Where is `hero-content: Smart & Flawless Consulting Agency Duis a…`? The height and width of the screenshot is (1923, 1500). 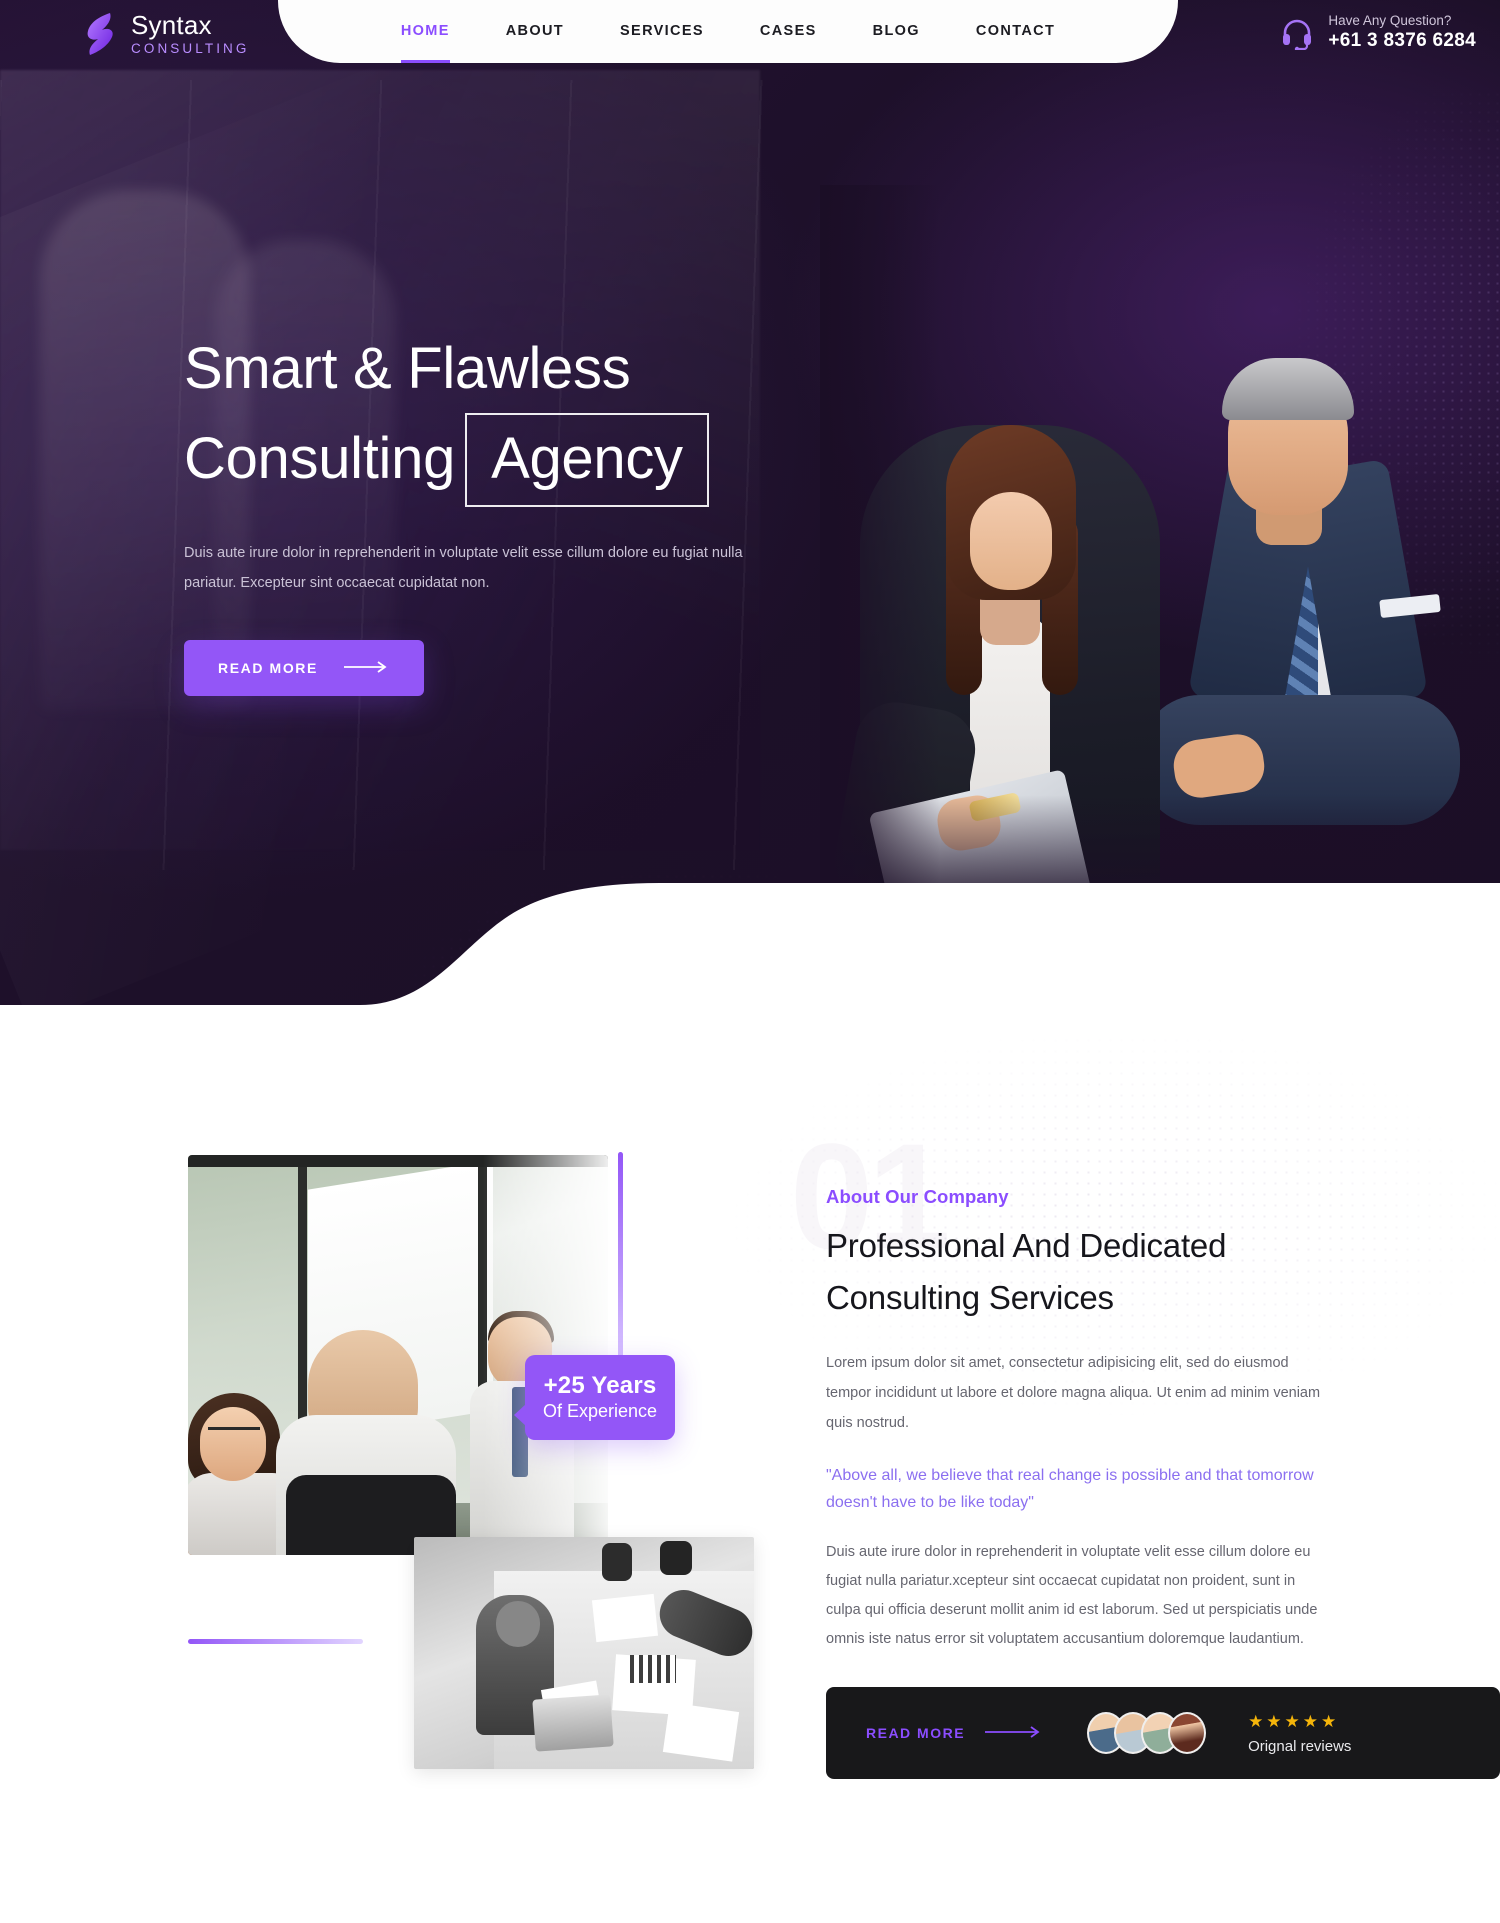 hero-content: Smart & Flawless Consulting Agency Duis a… is located at coordinates (514, 510).